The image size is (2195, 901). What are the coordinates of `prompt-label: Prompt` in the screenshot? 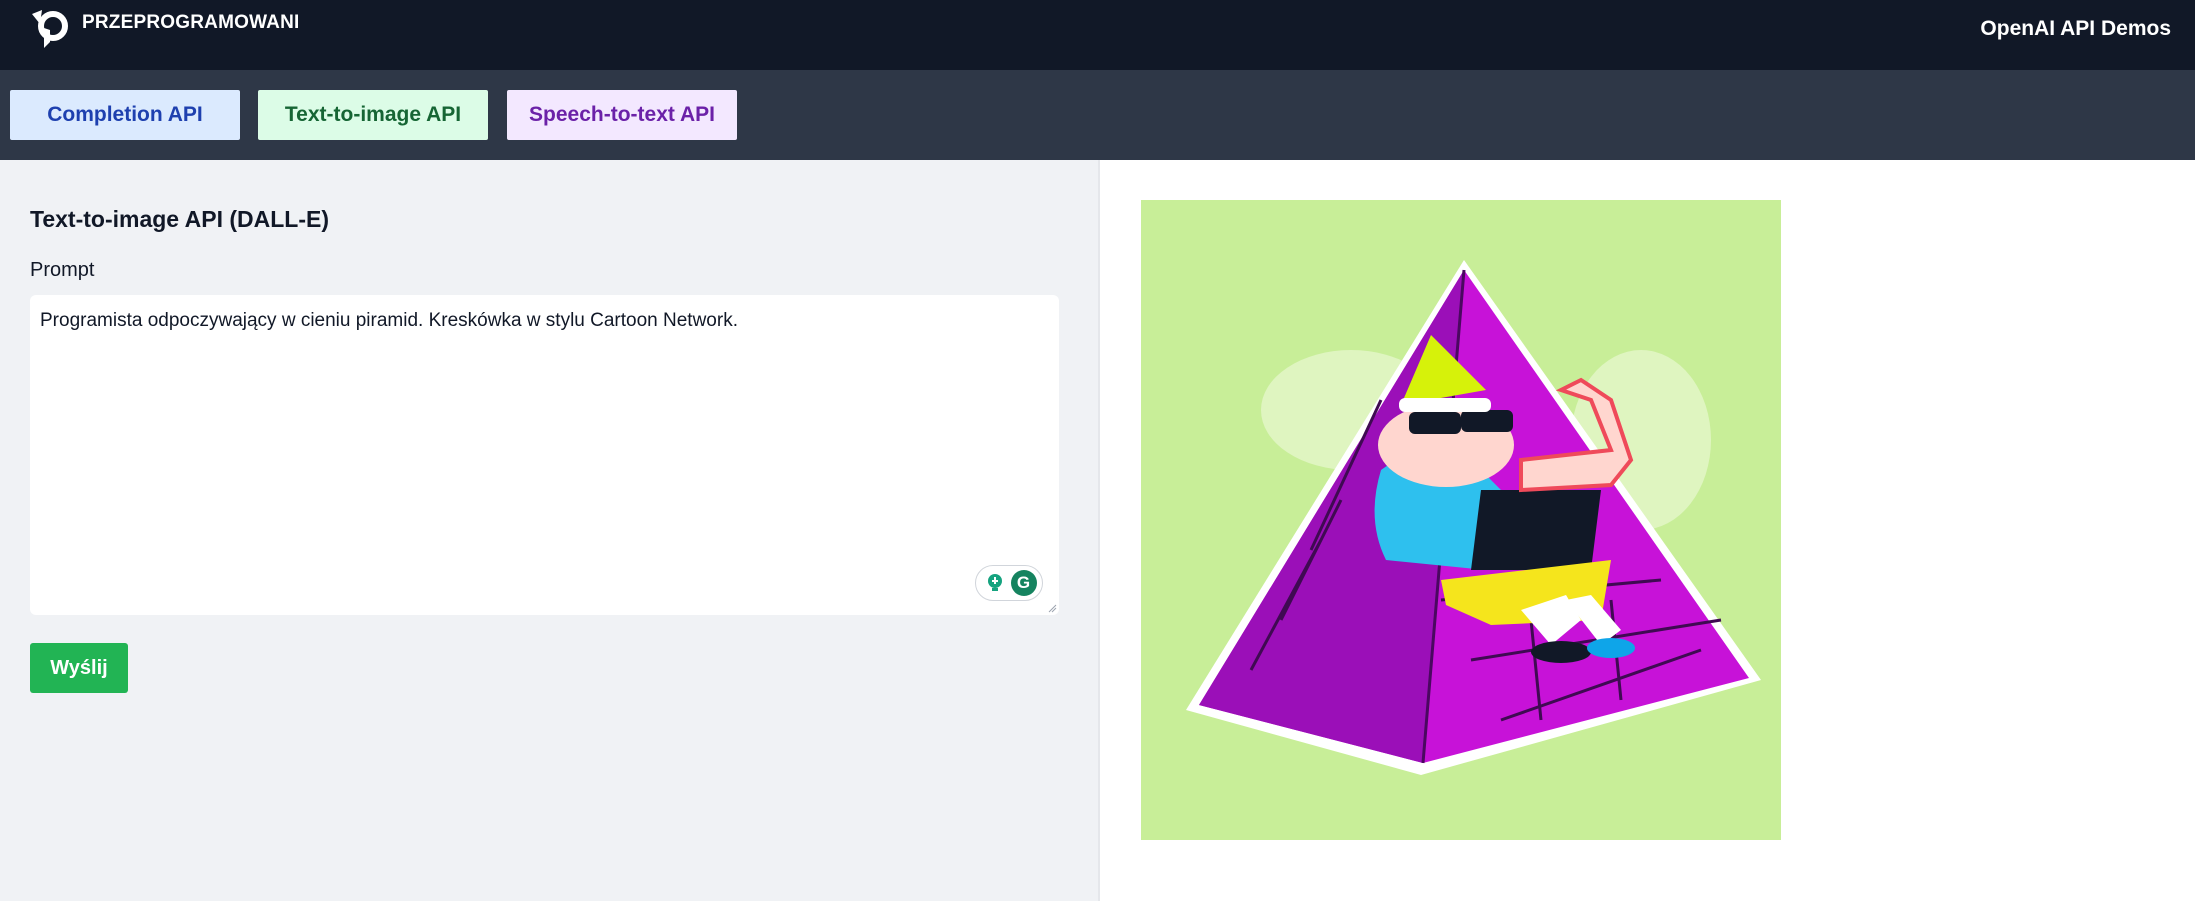 It's located at (62, 270).